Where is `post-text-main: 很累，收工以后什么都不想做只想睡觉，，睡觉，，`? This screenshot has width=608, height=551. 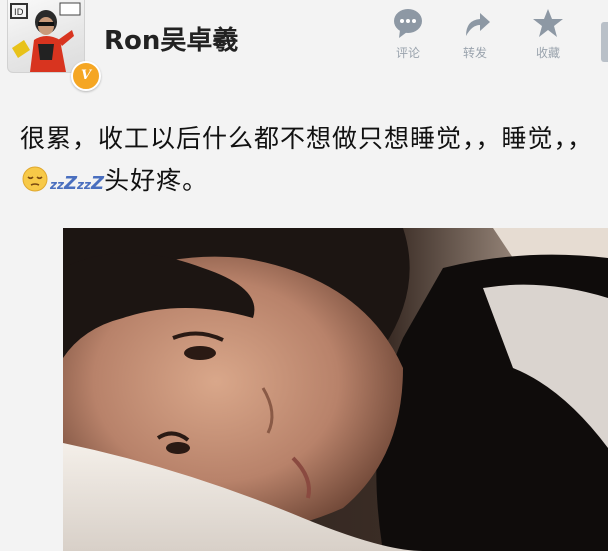 post-text-main: 很累，收工以后什么都不想做只想睡觉，，睡觉，， is located at coordinates (307, 138).